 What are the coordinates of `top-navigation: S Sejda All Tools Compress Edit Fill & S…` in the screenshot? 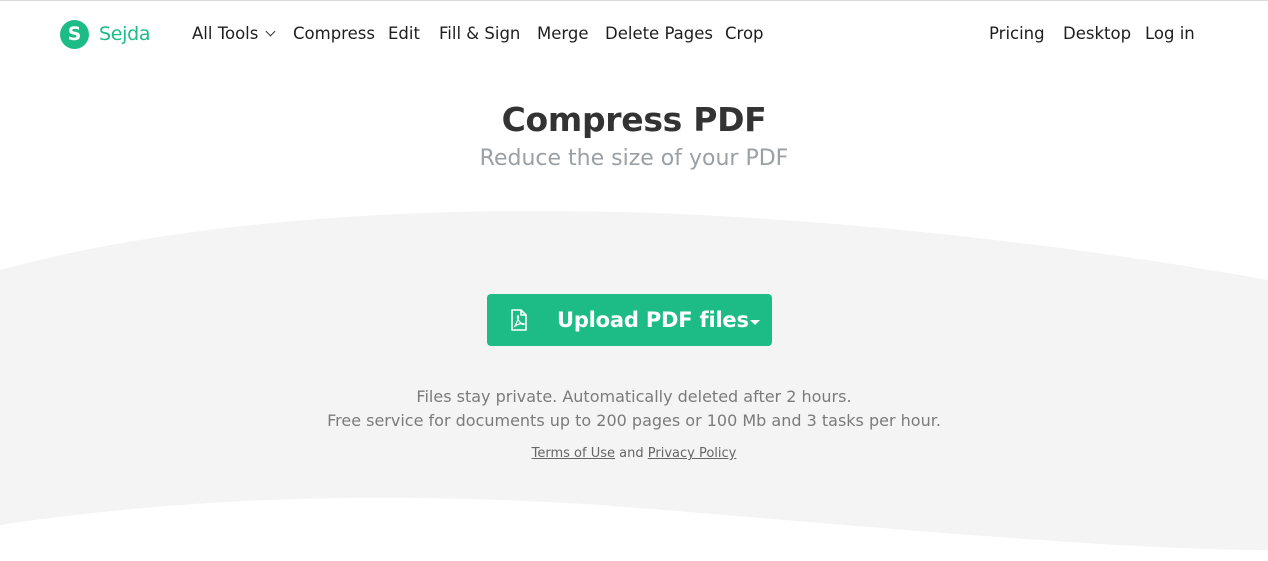 It's located at (634, 33).